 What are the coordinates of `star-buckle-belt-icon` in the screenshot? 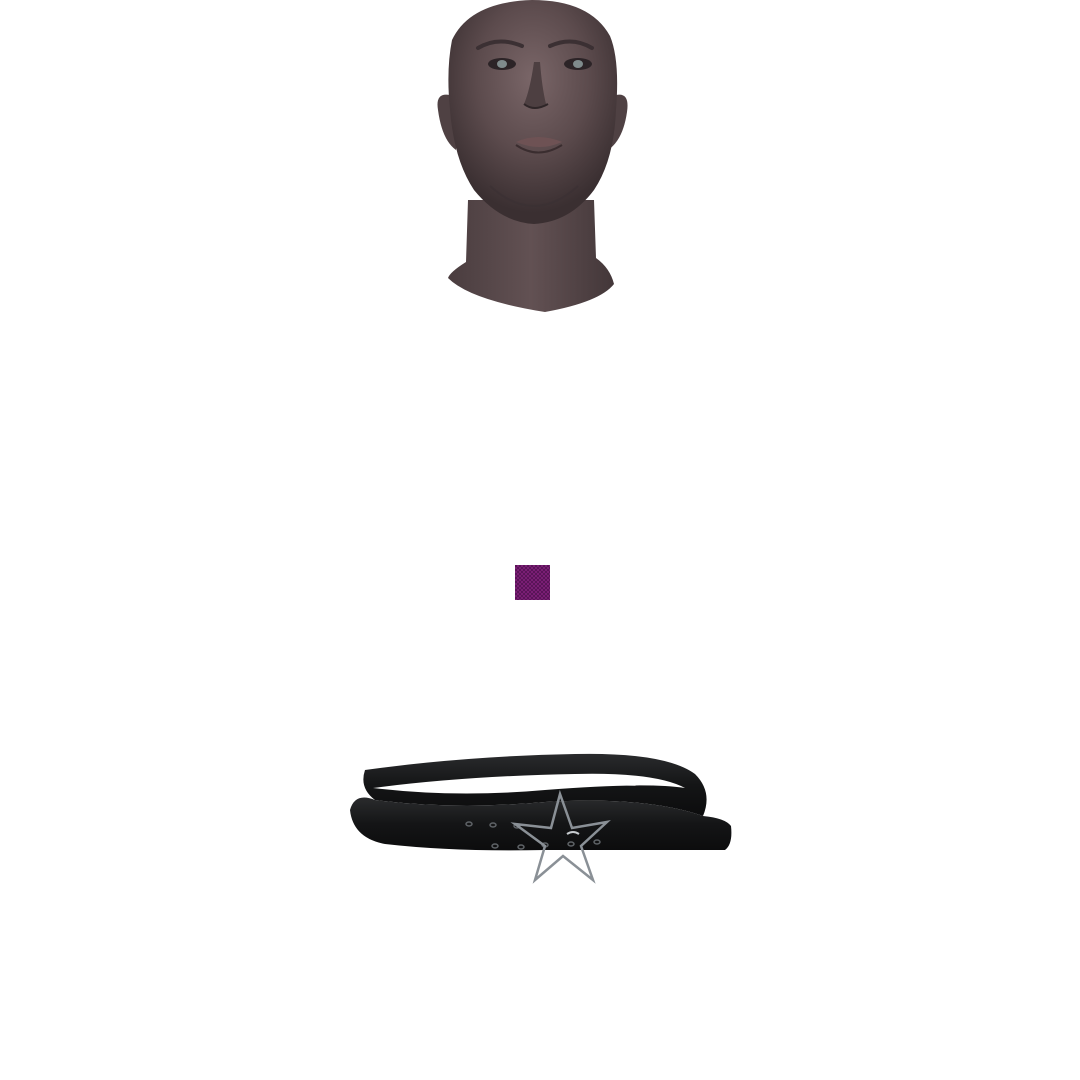 It's located at (541, 819).